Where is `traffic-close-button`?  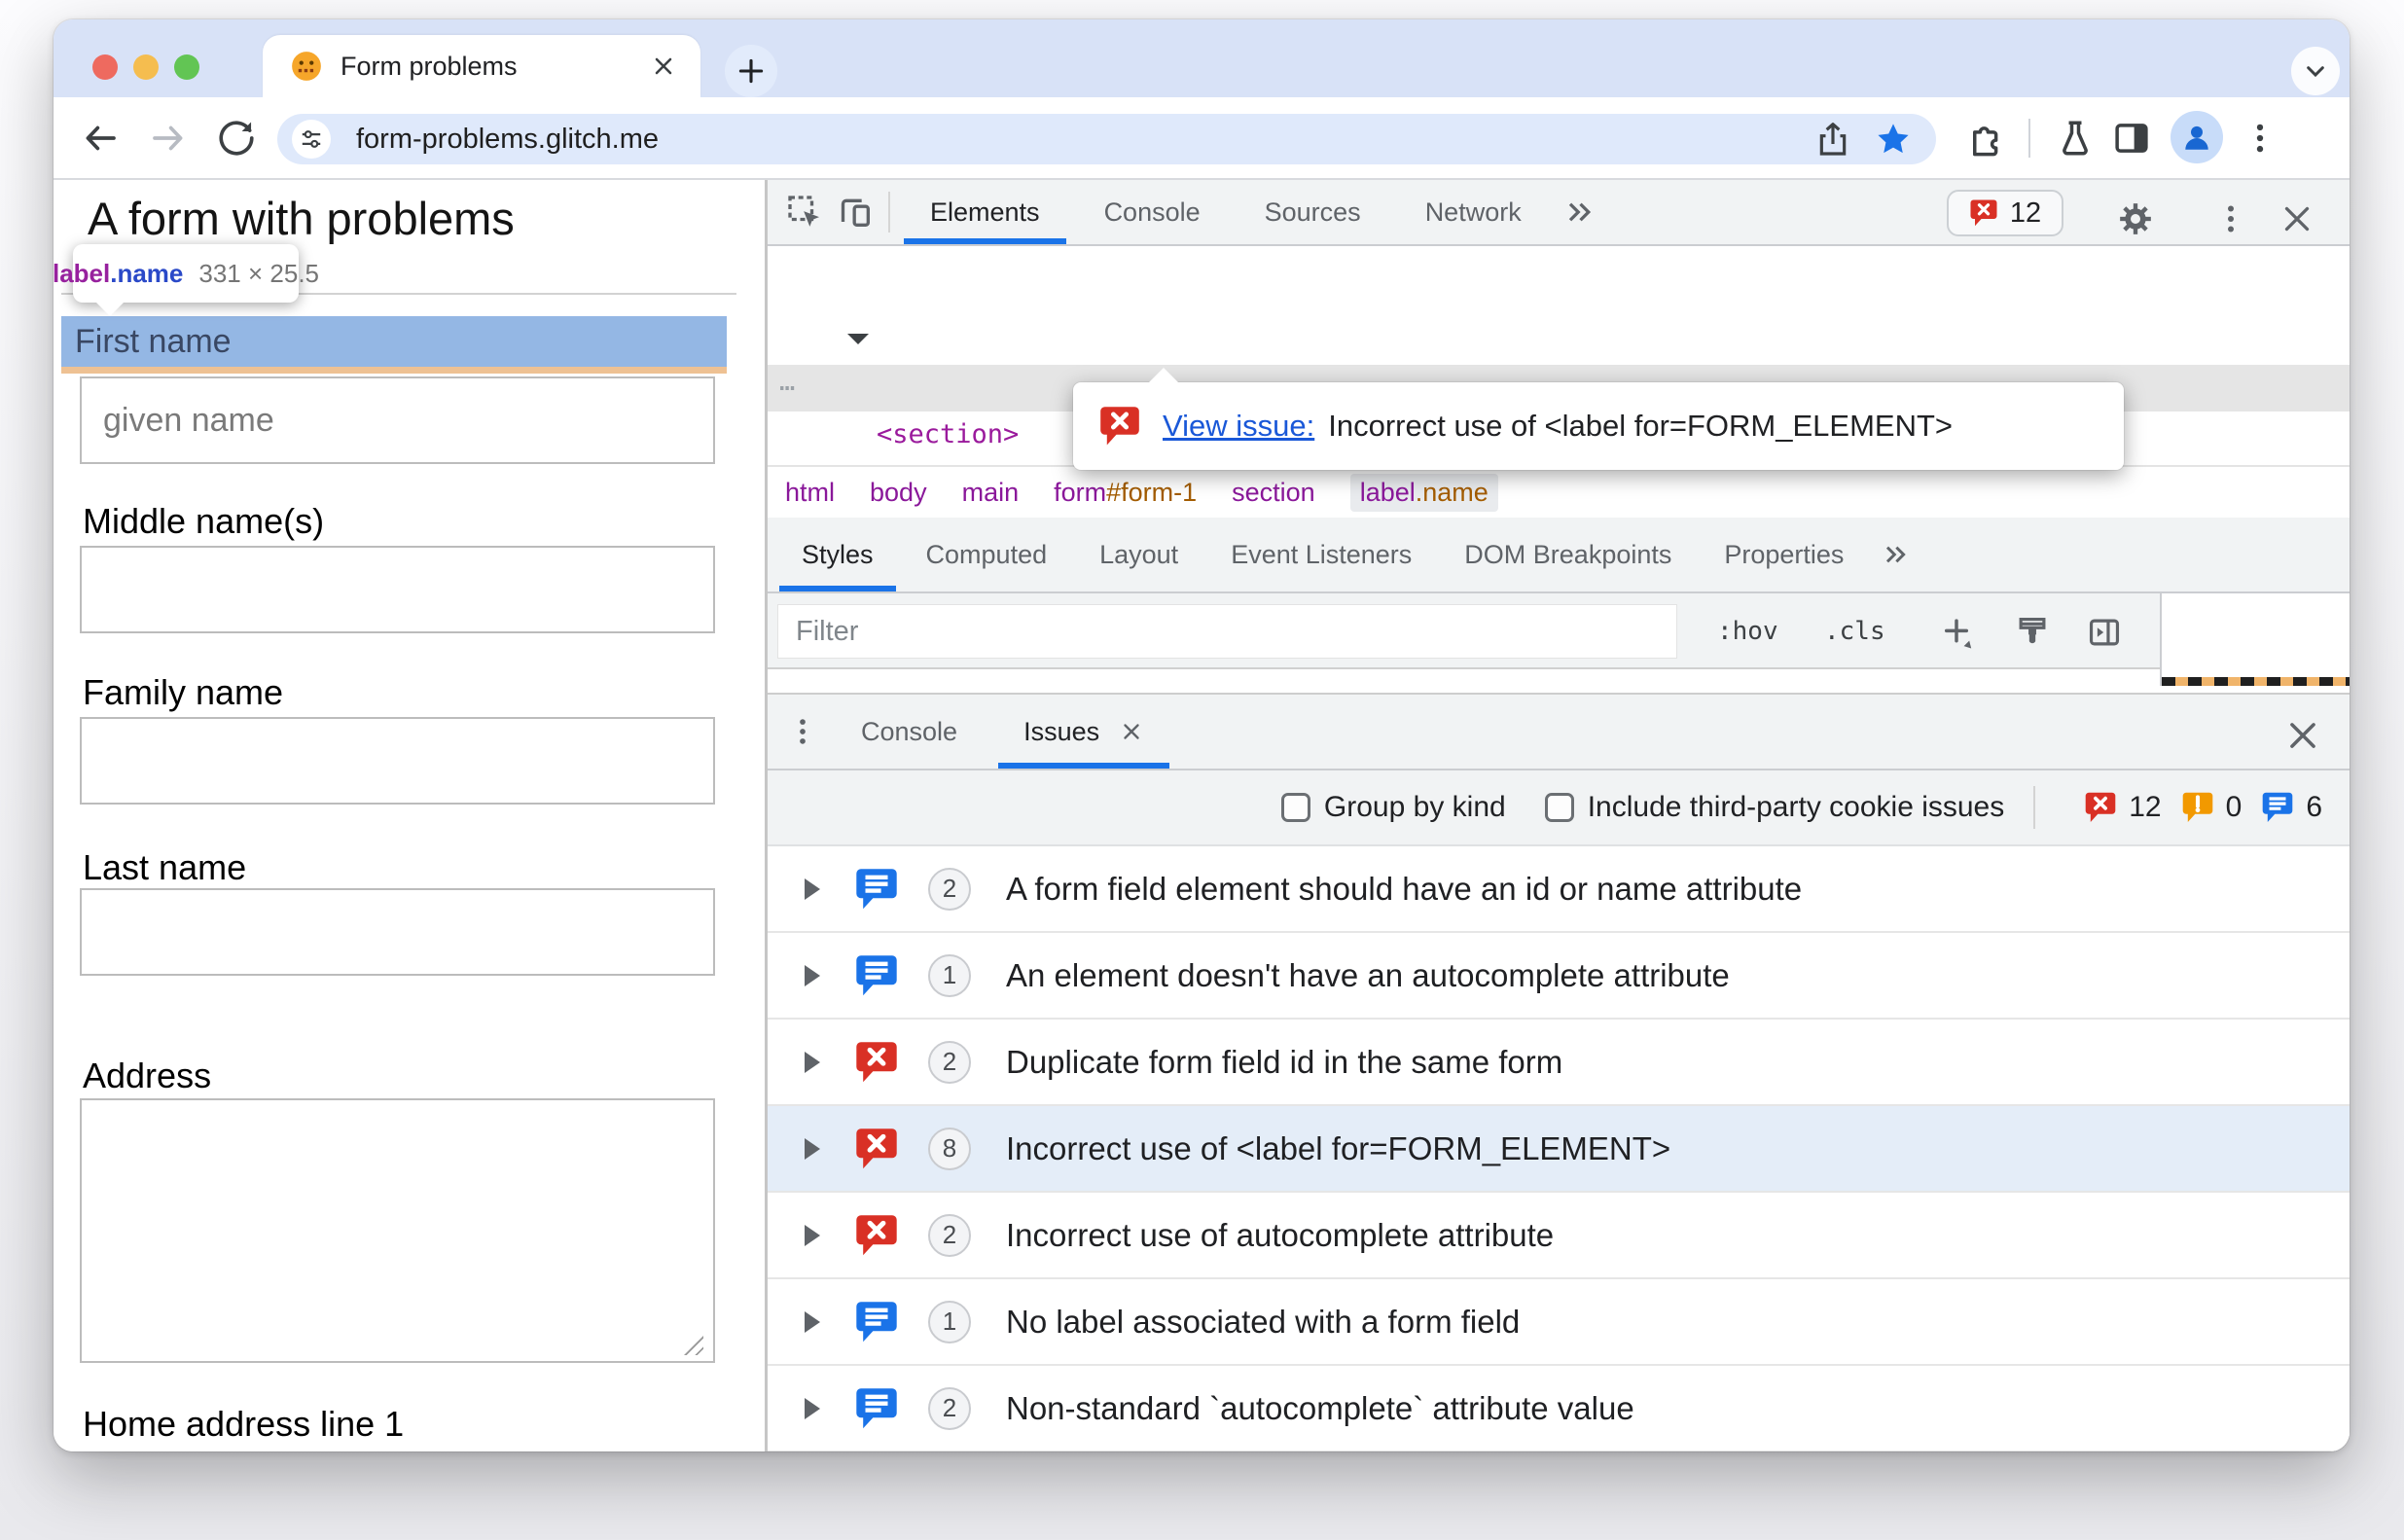
traffic-close-button is located at coordinates (105, 67).